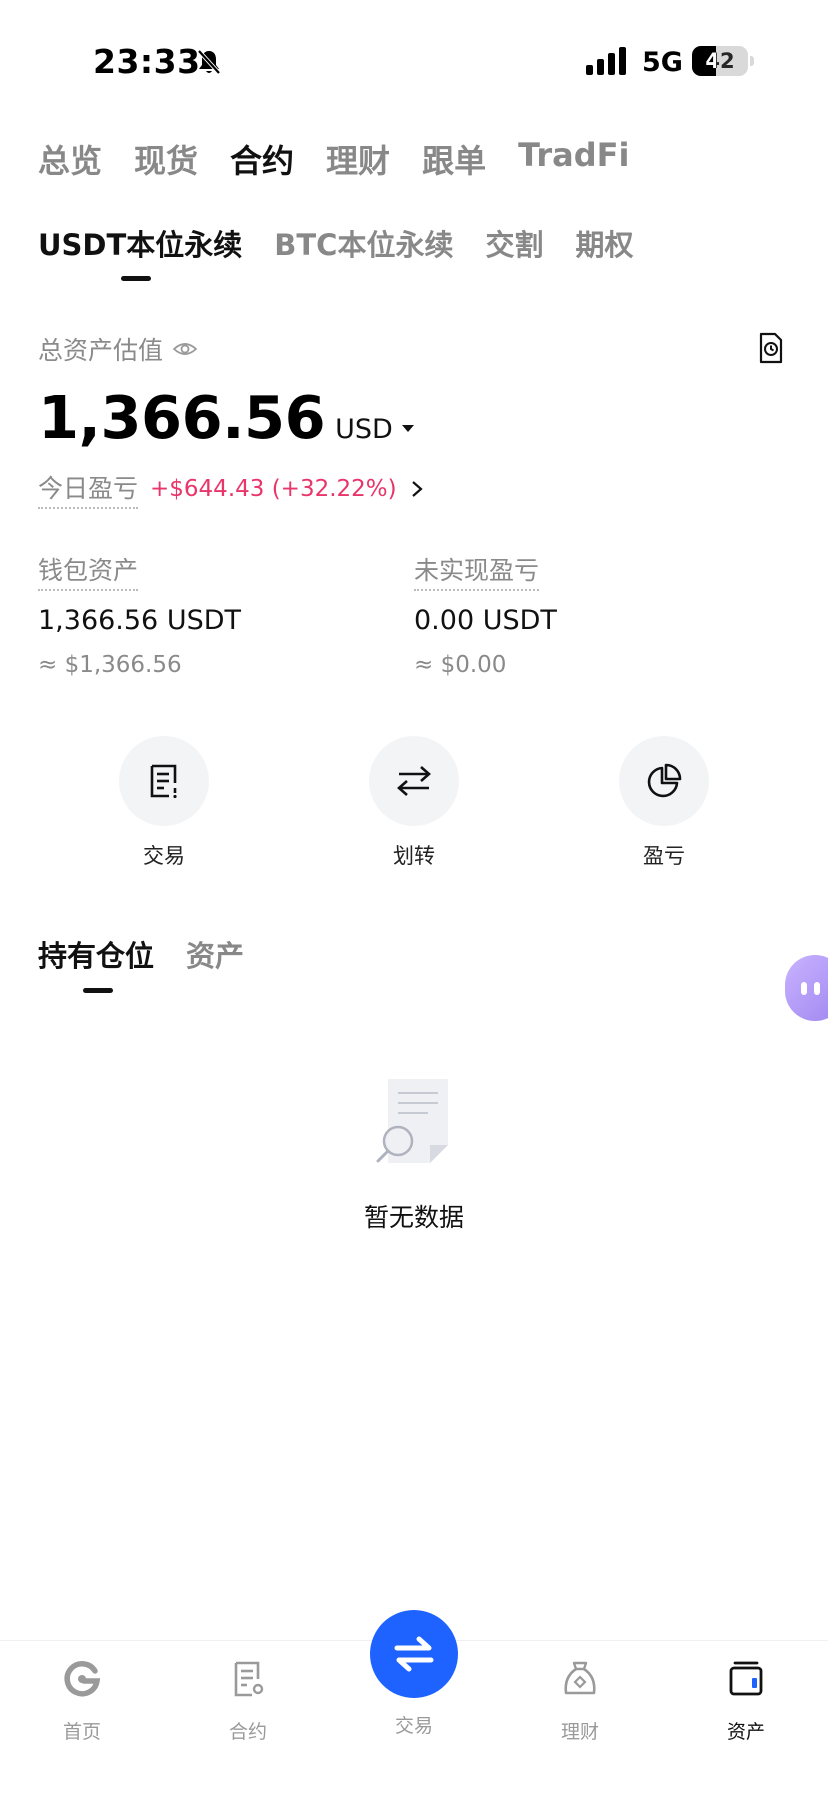 This screenshot has width=828, height=1800. Describe the element at coordinates (414, 856) in the screenshot. I see `action-label: 划转` at that location.